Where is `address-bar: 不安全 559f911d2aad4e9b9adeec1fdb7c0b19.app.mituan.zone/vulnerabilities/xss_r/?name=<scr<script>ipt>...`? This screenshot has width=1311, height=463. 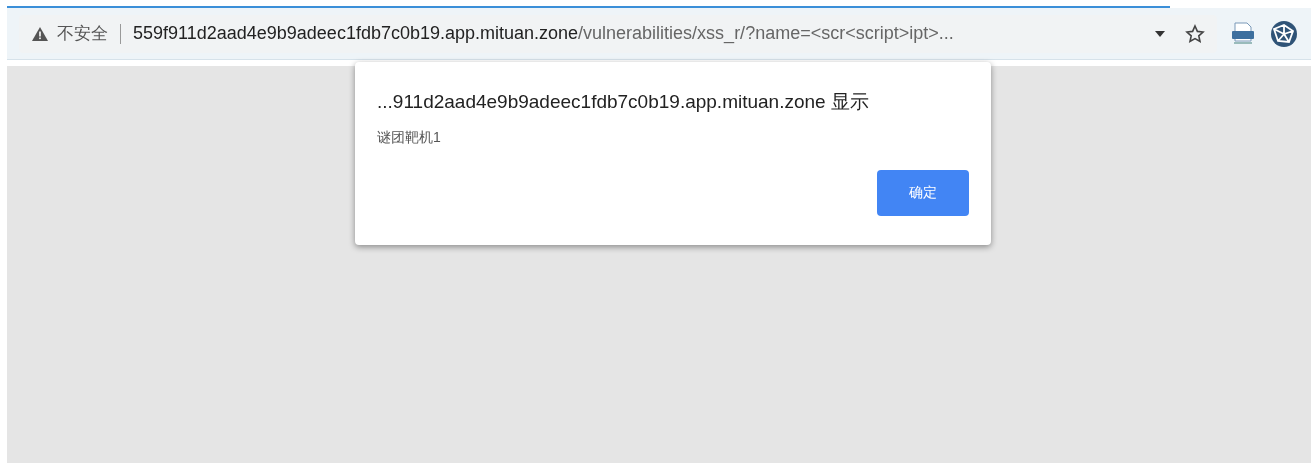
address-bar: 不安全 559f911d2aad4e9b9adeec1fdb7c0b19.app.mituan.zone/vulnerabilities/xss_r/?name=<scr<script>ipt>... is located at coordinates (618, 33).